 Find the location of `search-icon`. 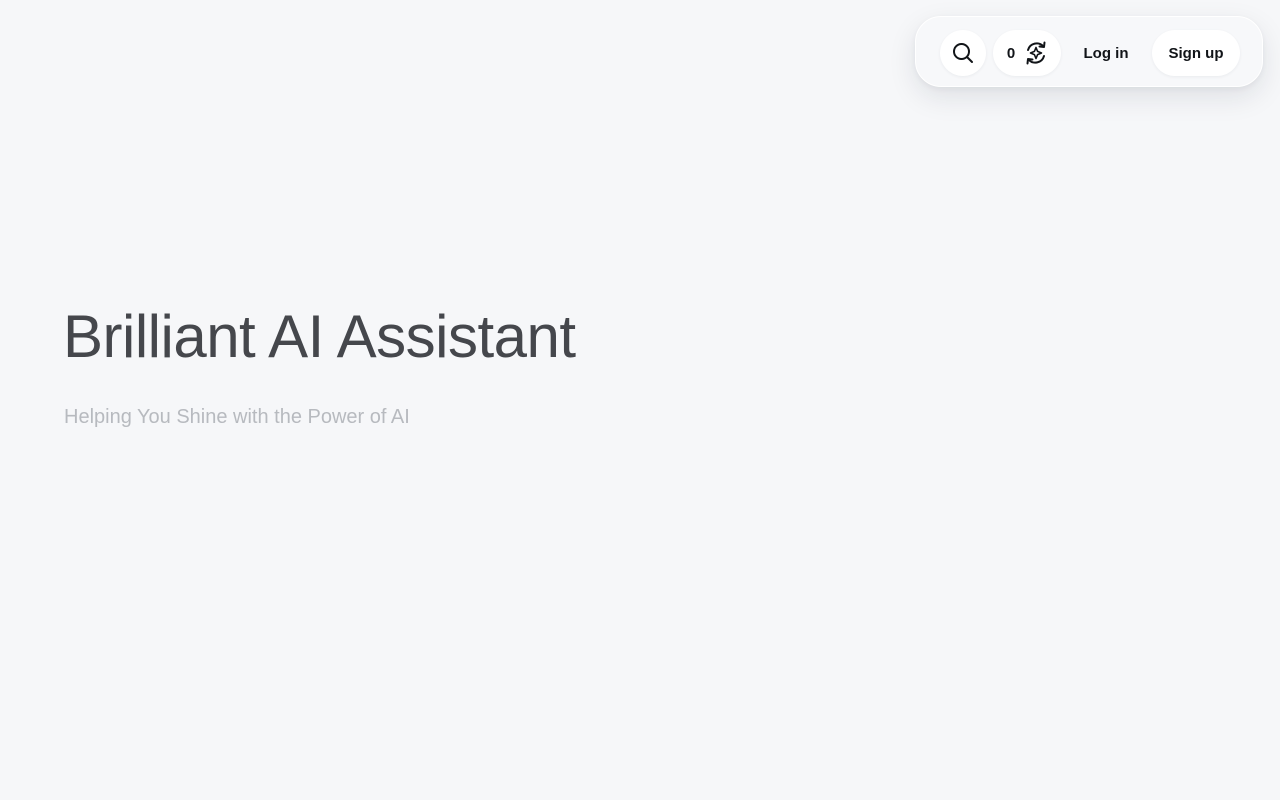

search-icon is located at coordinates (963, 53).